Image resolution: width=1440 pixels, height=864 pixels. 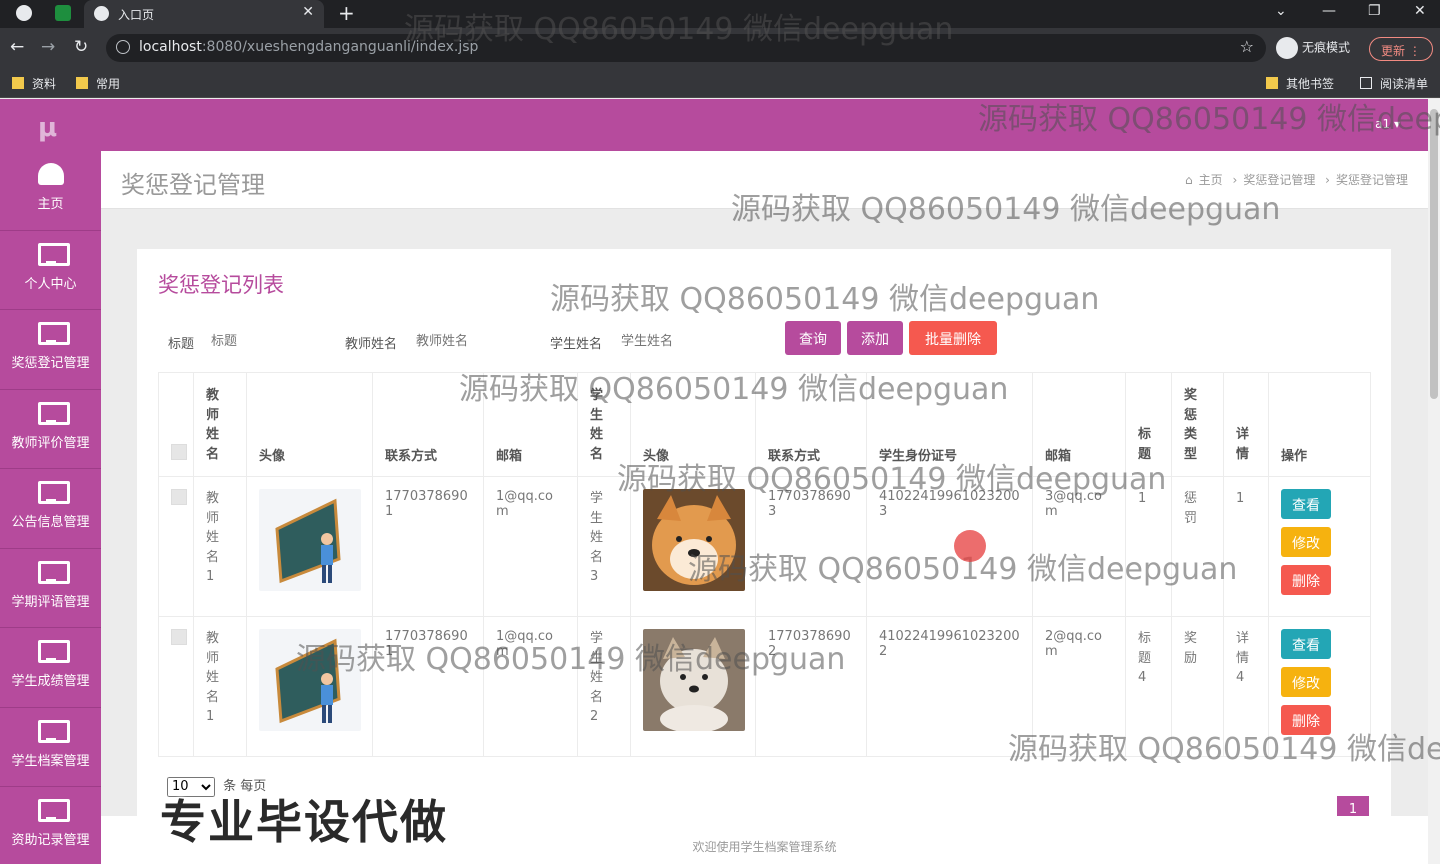 What do you see at coordinates (1246, 686) in the screenshot?
I see `detail-cell: 详情4` at bounding box center [1246, 686].